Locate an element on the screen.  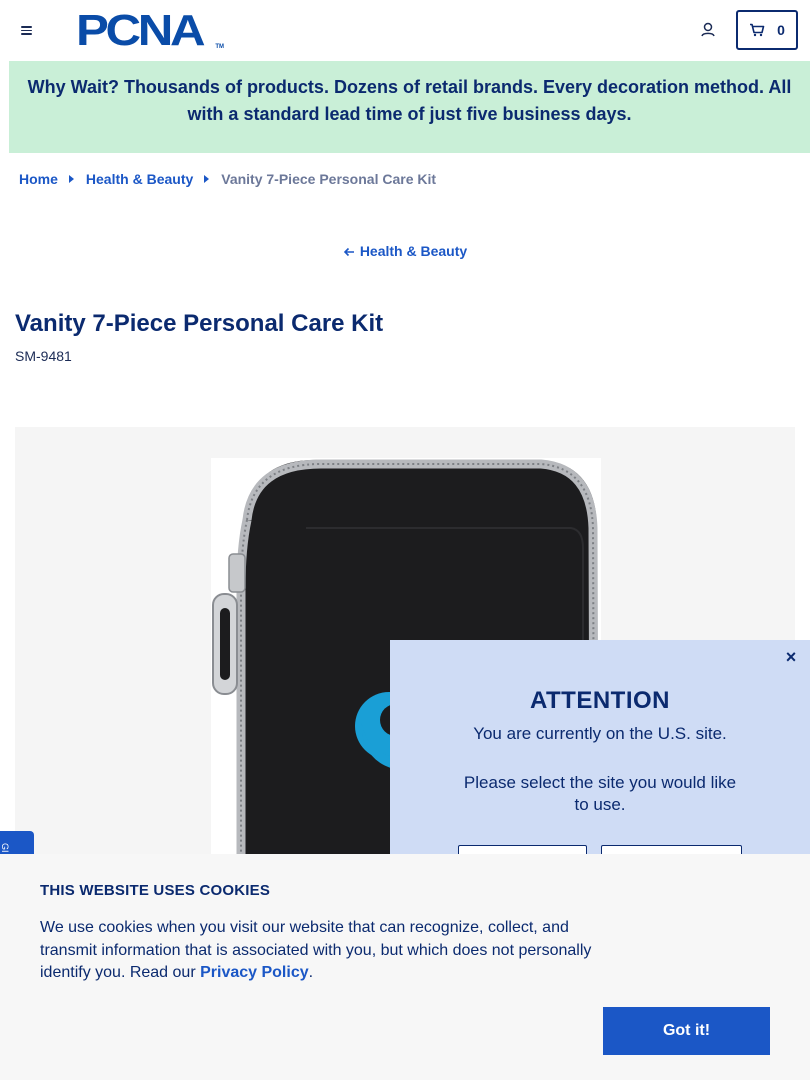
cookie-title: THIS WEBSITE USES COOKIES is located at coordinates (155, 890).